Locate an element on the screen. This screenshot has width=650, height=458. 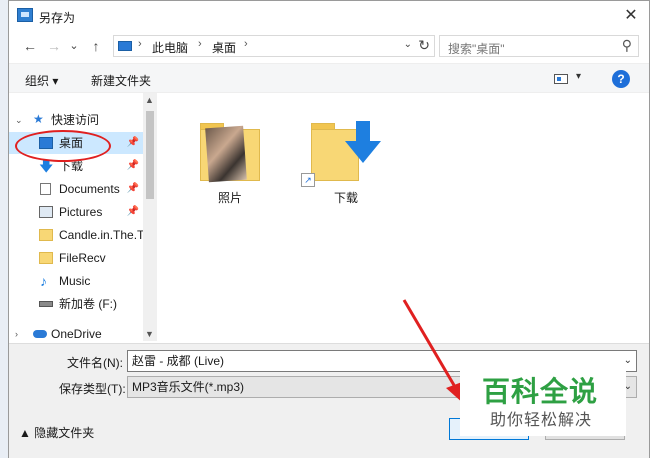
this-pc-icon is located at coordinates (125, 46).